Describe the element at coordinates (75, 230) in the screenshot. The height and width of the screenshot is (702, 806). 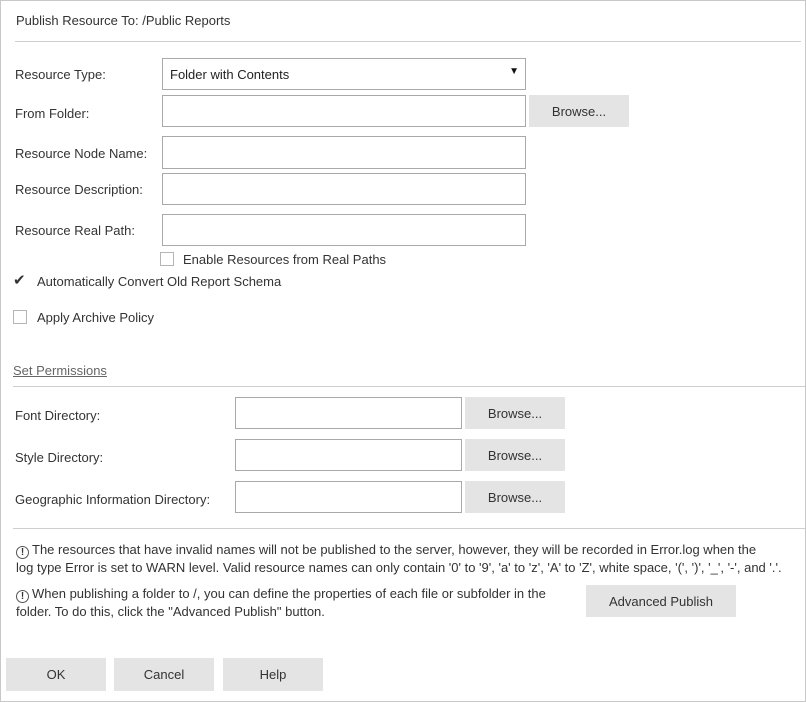
I see `resource-real-path-label: Resource Real Path:` at that location.